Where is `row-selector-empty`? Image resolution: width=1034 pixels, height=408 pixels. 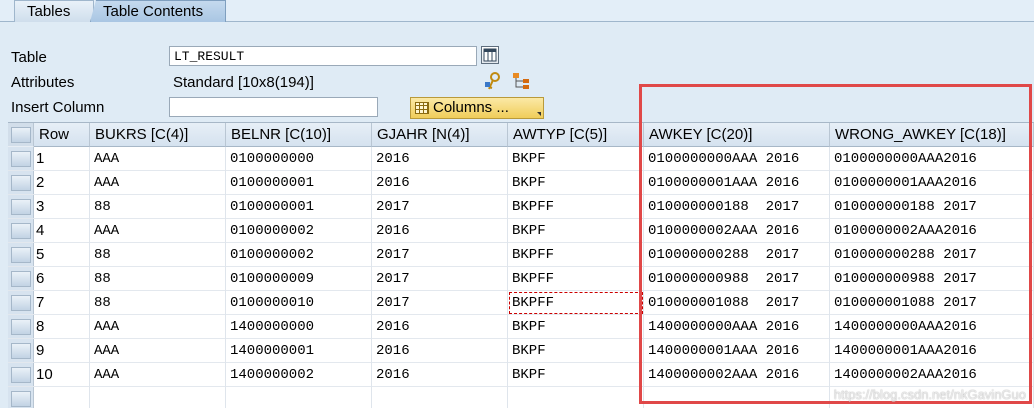
row-selector-empty is located at coordinates (21, 397).